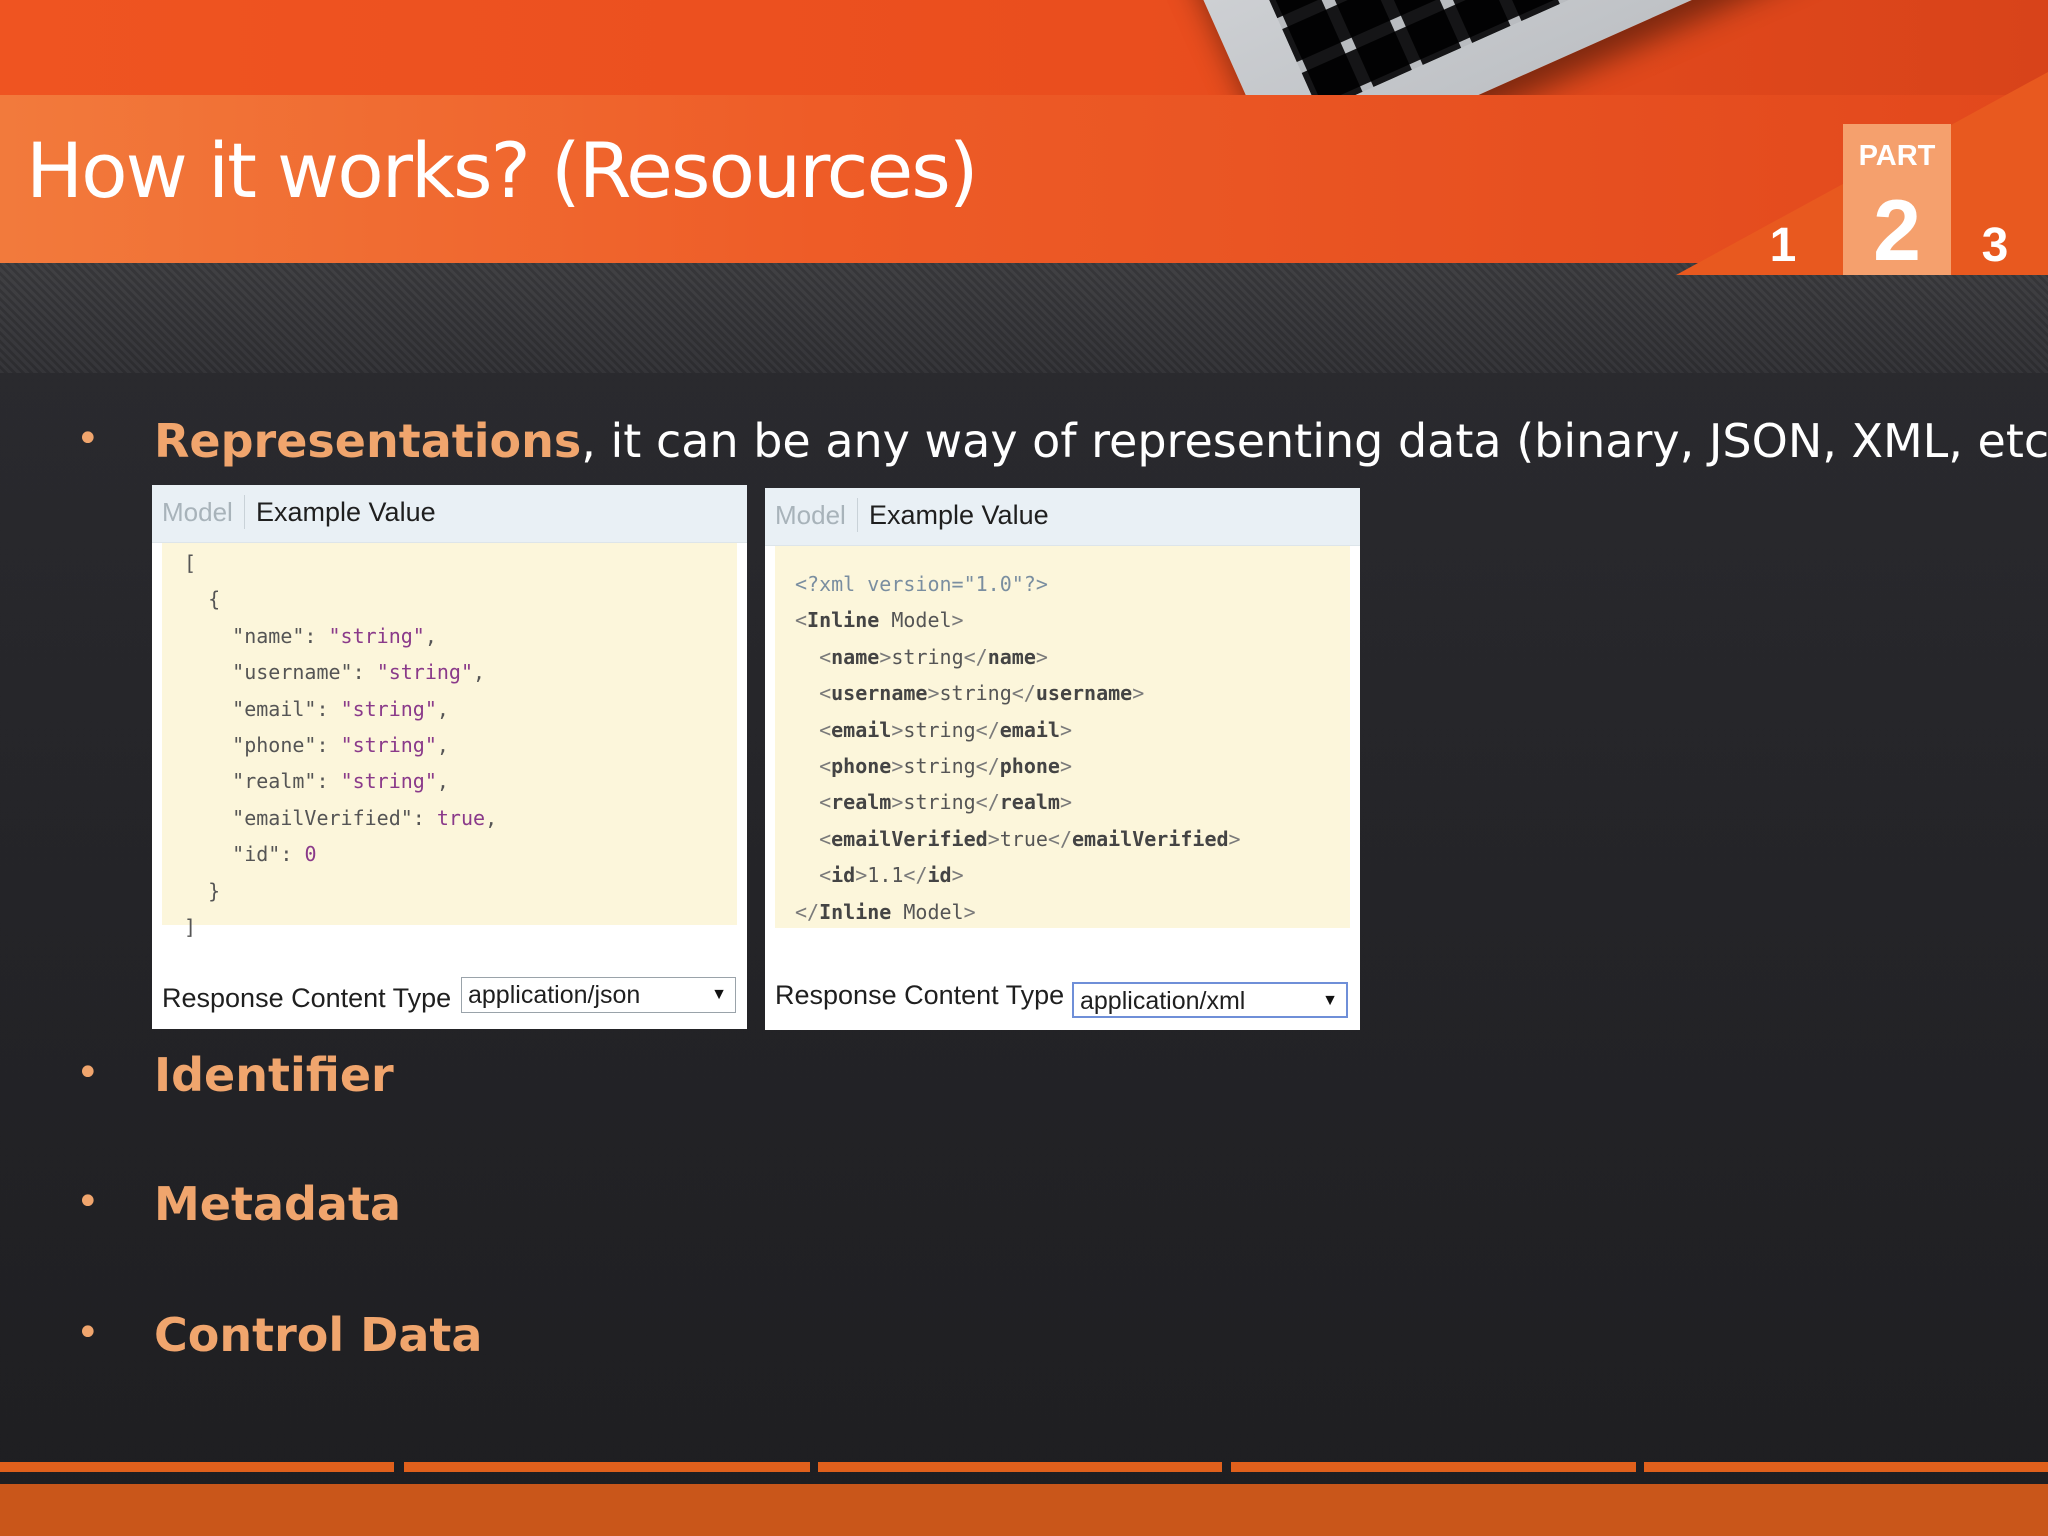 Image resolution: width=2048 pixels, height=1536 pixels. What do you see at coordinates (202, 599) in the screenshot?
I see `json-code-line: {` at bounding box center [202, 599].